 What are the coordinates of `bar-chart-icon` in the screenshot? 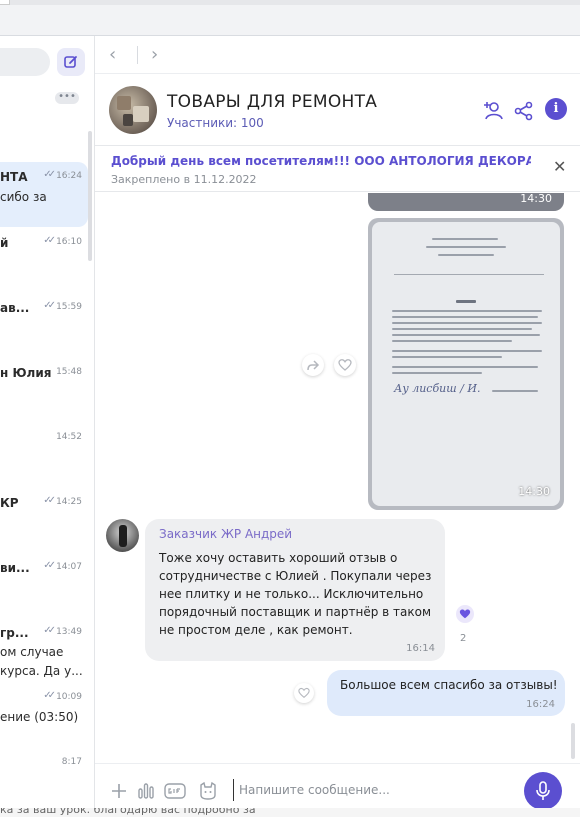 It's located at (146, 791).